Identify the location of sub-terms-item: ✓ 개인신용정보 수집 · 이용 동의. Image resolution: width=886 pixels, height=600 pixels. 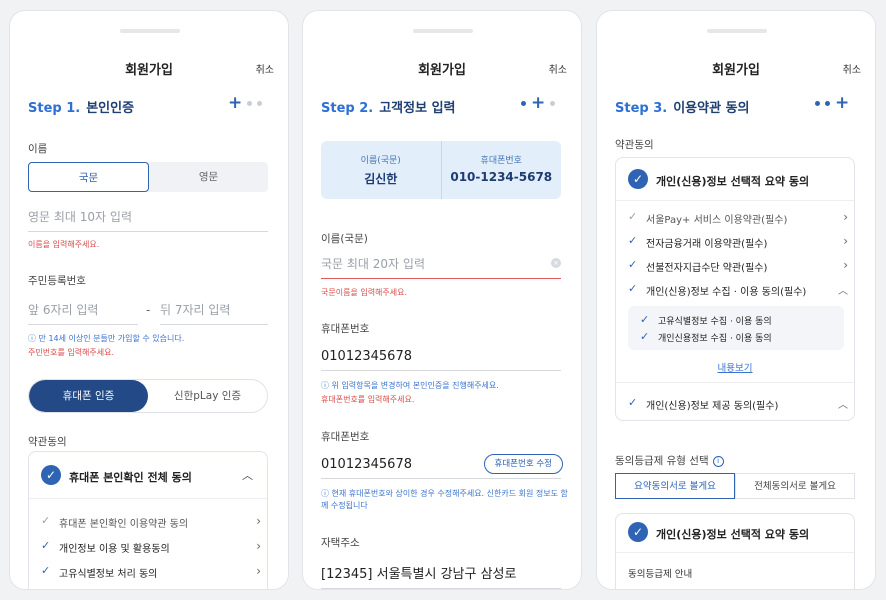
(735, 338).